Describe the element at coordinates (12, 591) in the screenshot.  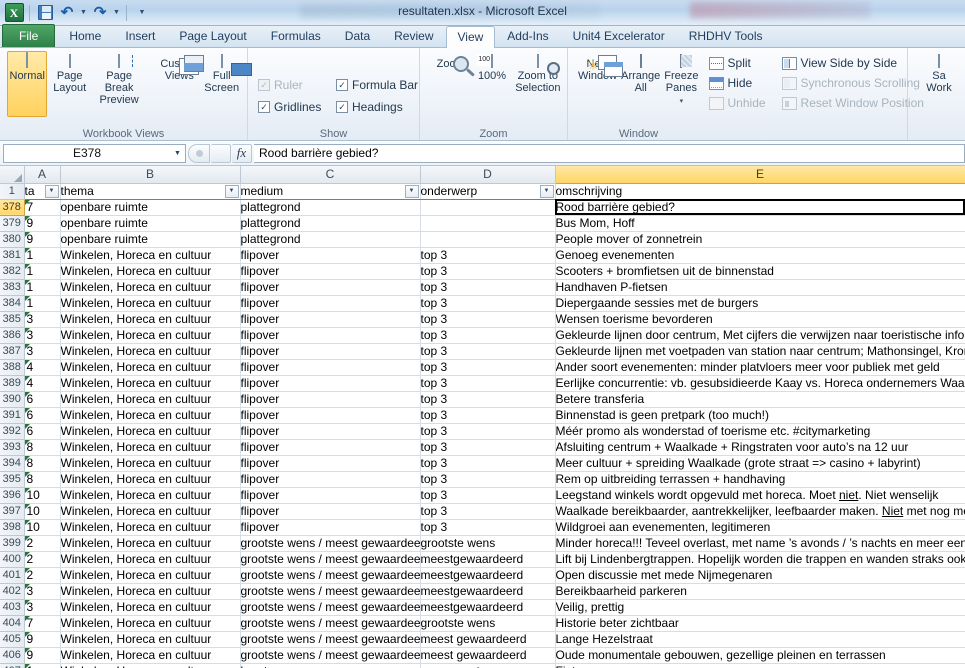
I see `row-header-402: 402` at that location.